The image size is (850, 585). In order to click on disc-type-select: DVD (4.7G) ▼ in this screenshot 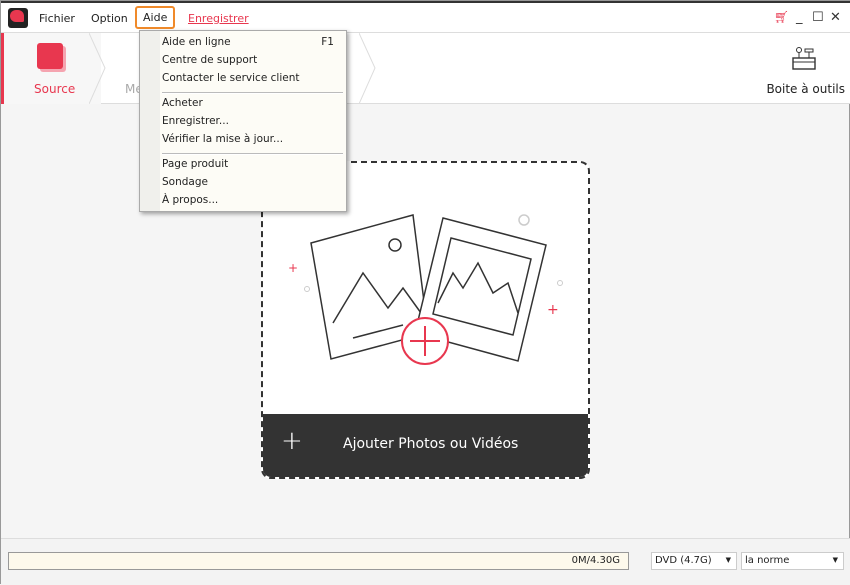, I will do `click(694, 561)`.